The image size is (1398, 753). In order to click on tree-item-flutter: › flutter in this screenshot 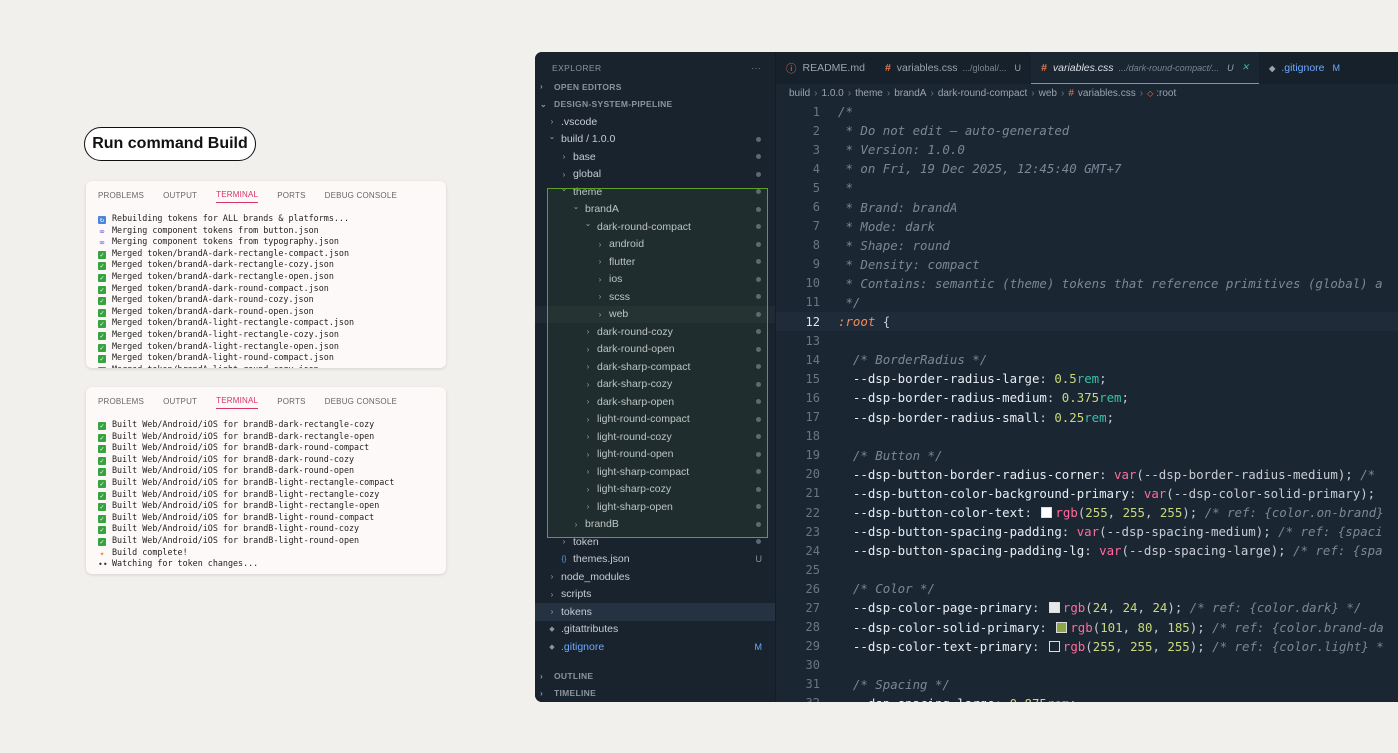, I will do `click(655, 262)`.